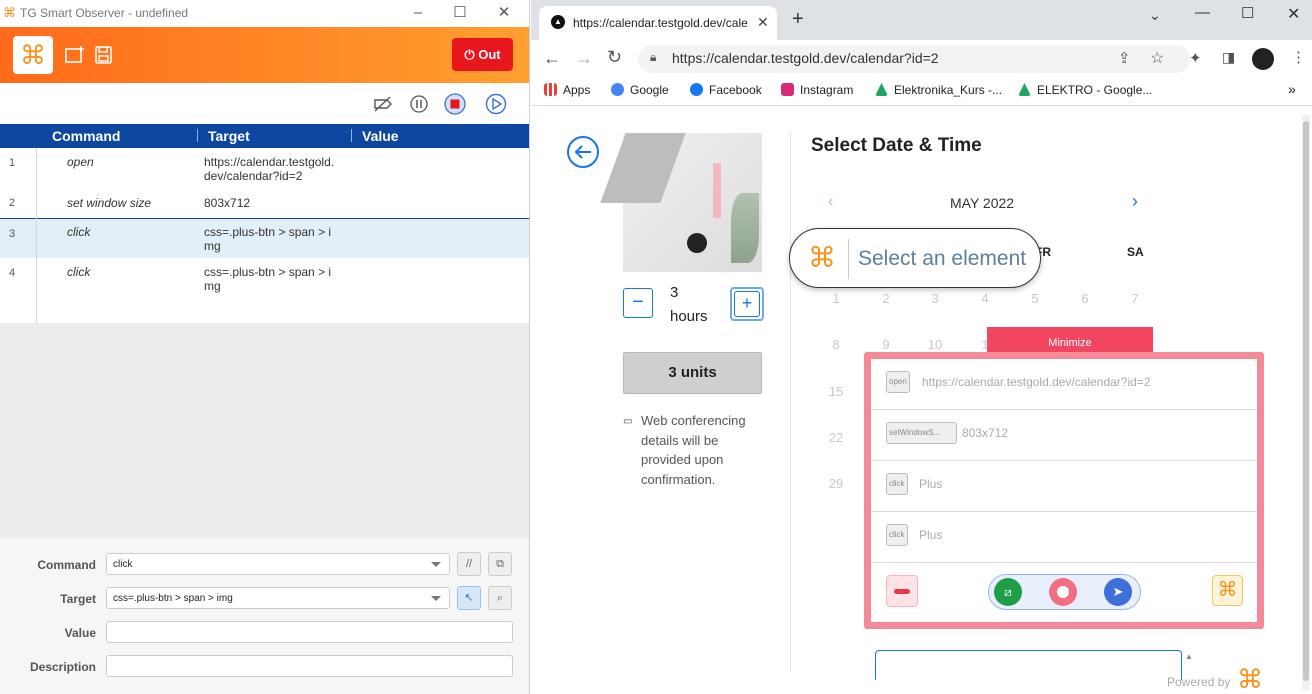  Describe the element at coordinates (798, 19) in the screenshot. I see `new-tab-icon: +` at that location.